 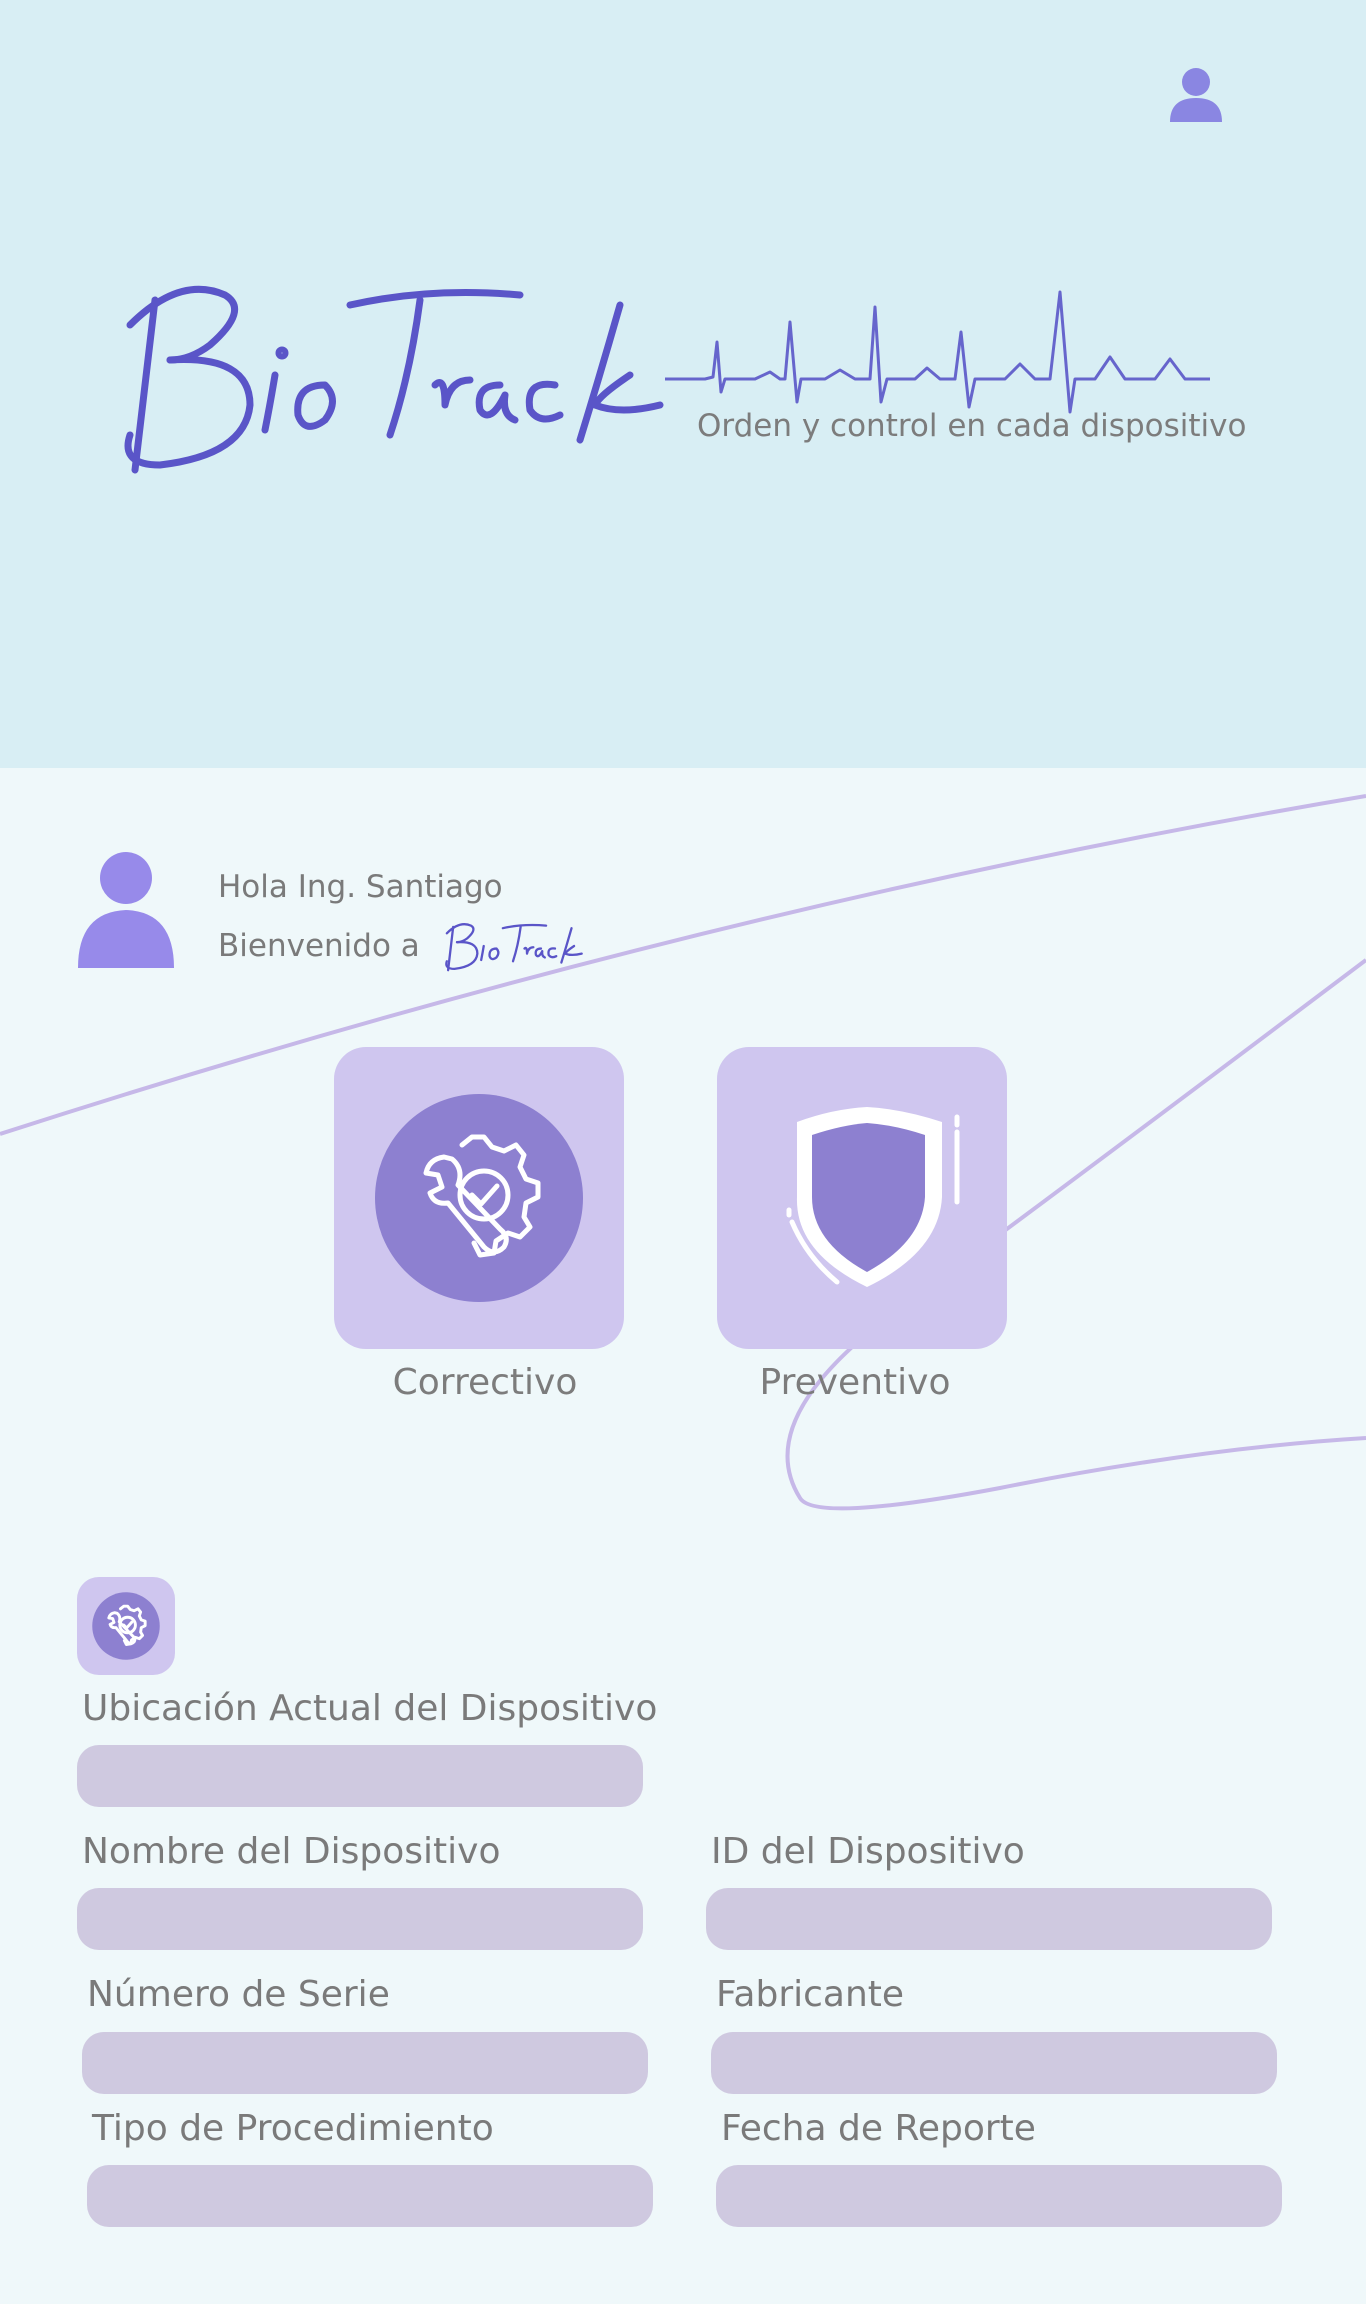 I want to click on procedure-type-input, so click(x=370, y=2196).